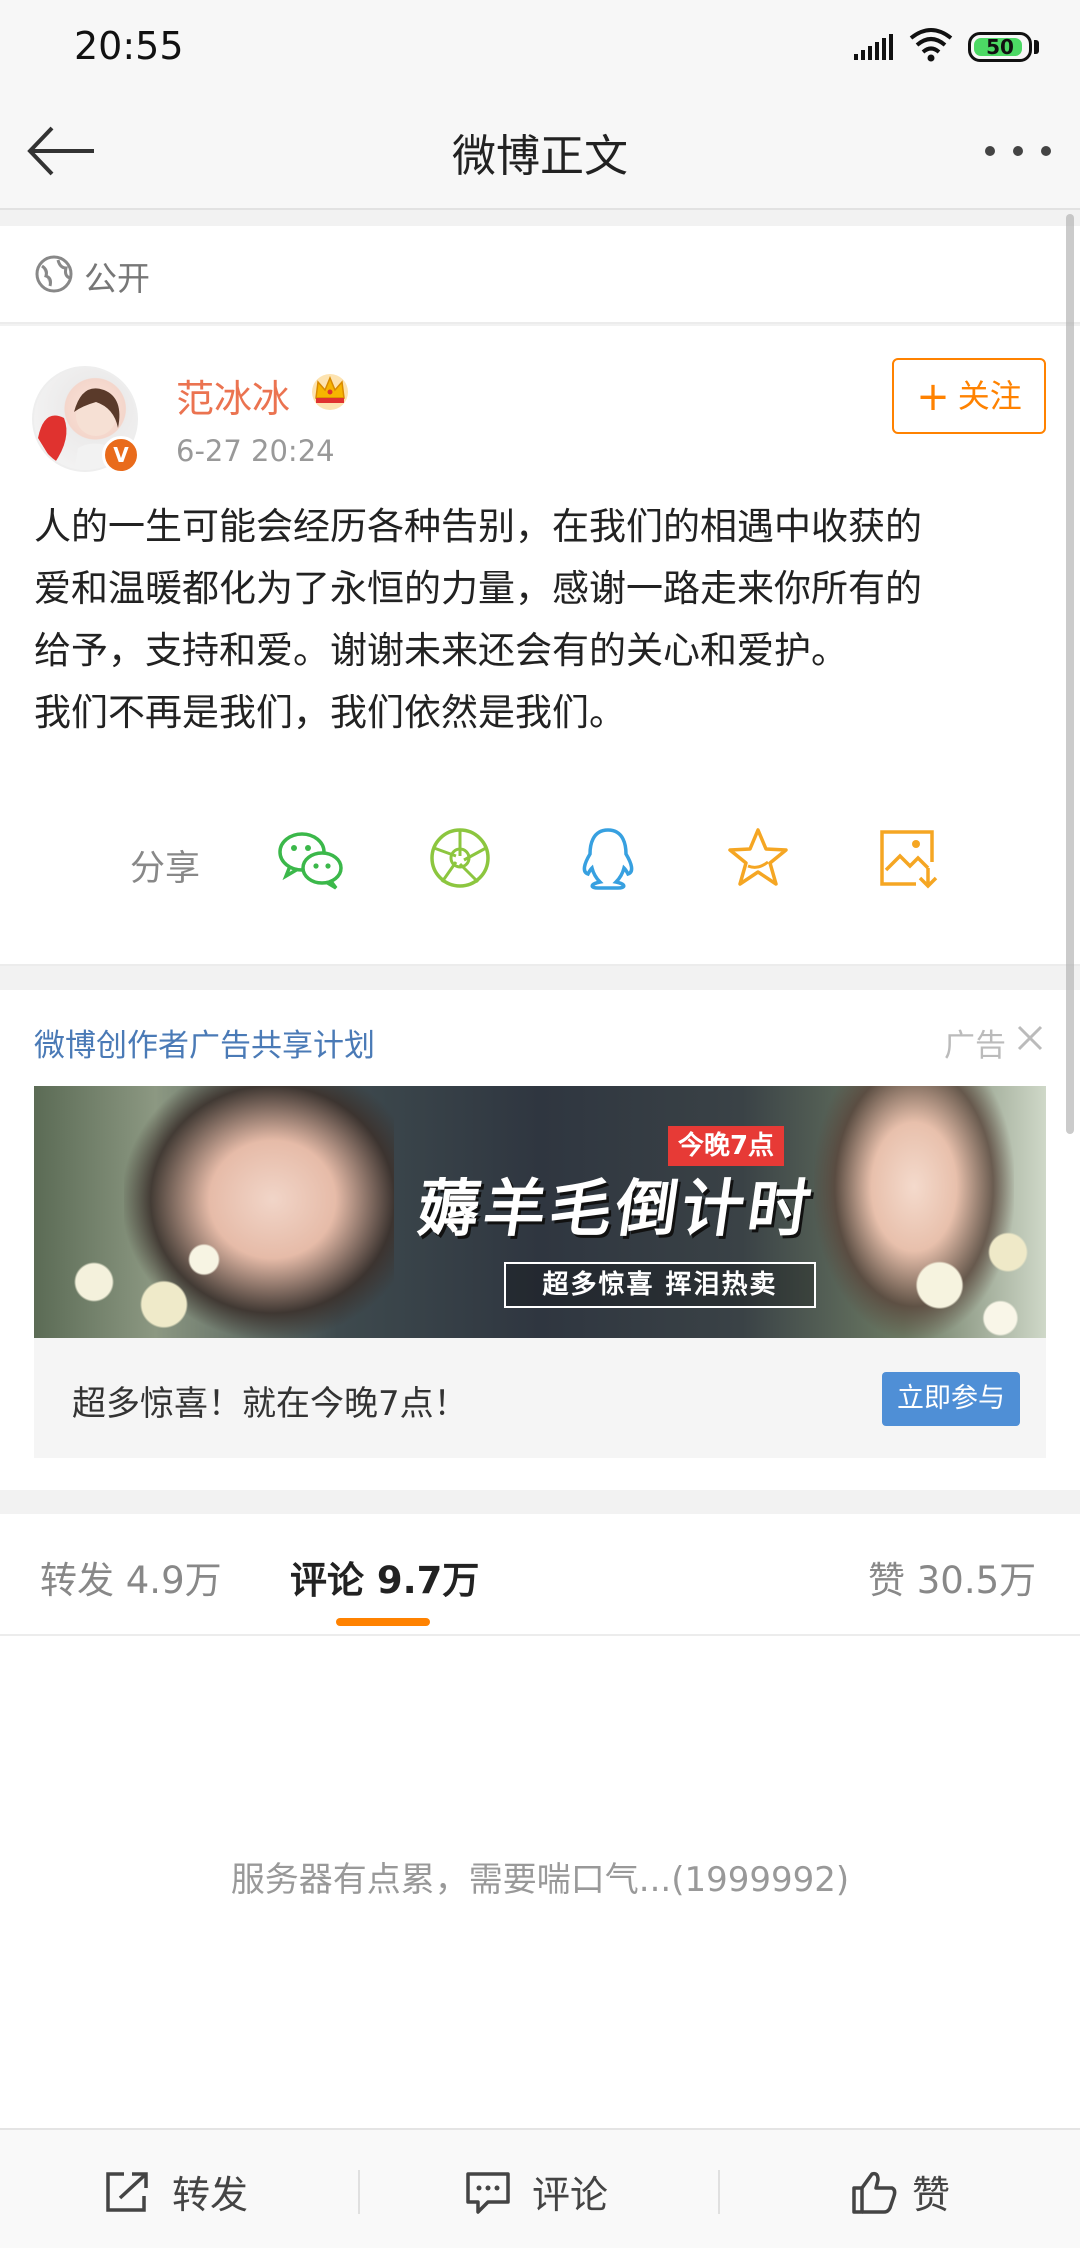 Image resolution: width=1080 pixels, height=2248 pixels. Describe the element at coordinates (117, 278) in the screenshot. I see `visibility-label: 公开` at that location.